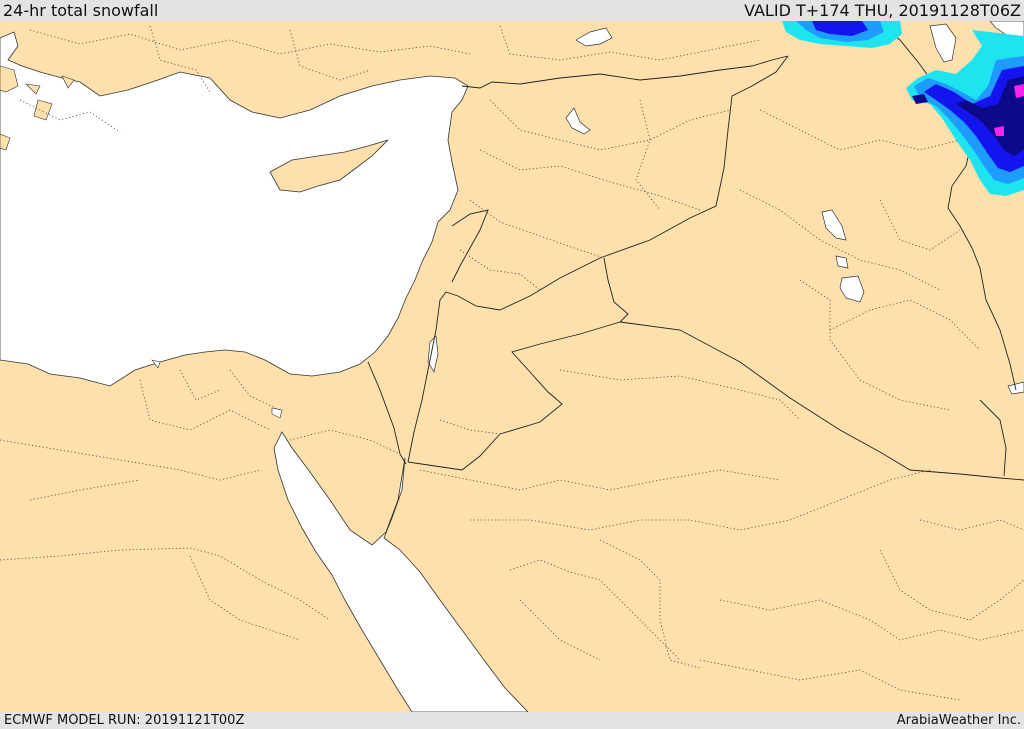 This screenshot has width=1024, height=729. Describe the element at coordinates (81, 10) in the screenshot. I see `map-title: 24-hr total snowfall` at that location.